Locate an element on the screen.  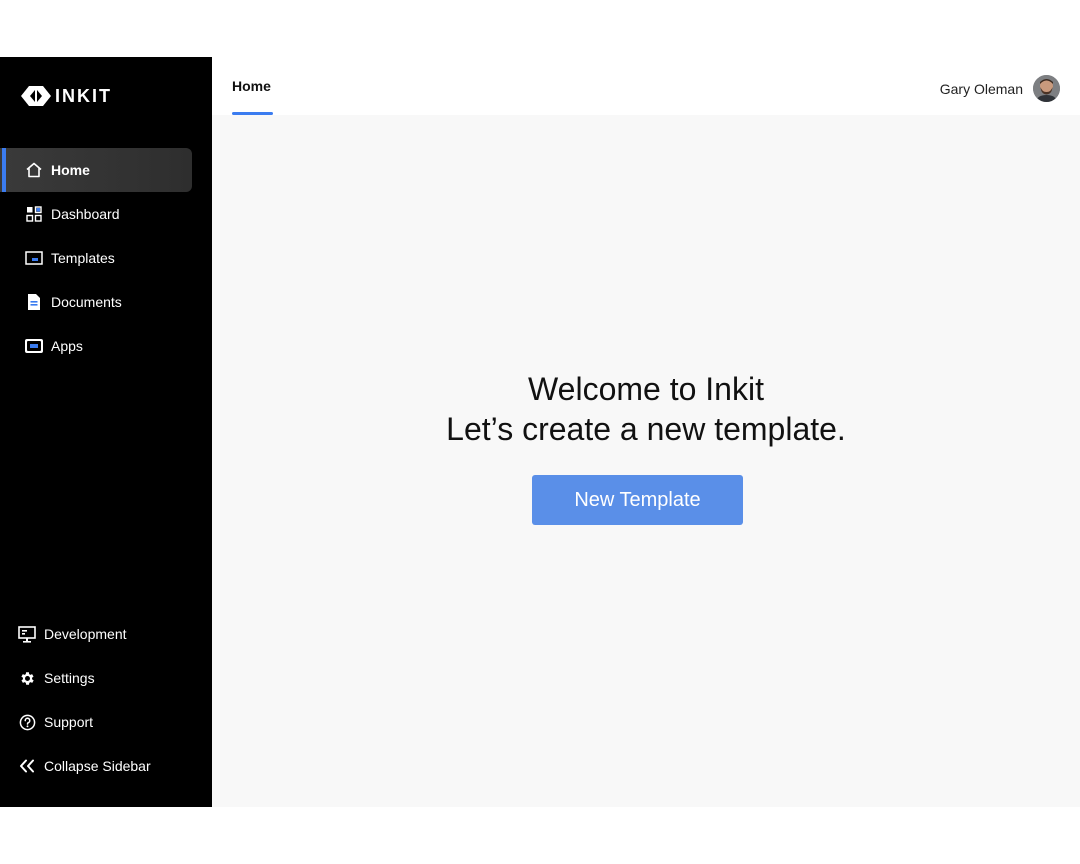
sidebar-item-label: Collapse Sidebar is located at coordinates (97, 766).